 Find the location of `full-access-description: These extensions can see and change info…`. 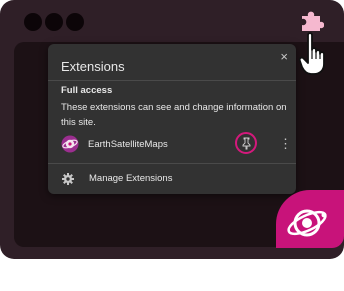

full-access-description: These extensions can see and change info… is located at coordinates (174, 115).